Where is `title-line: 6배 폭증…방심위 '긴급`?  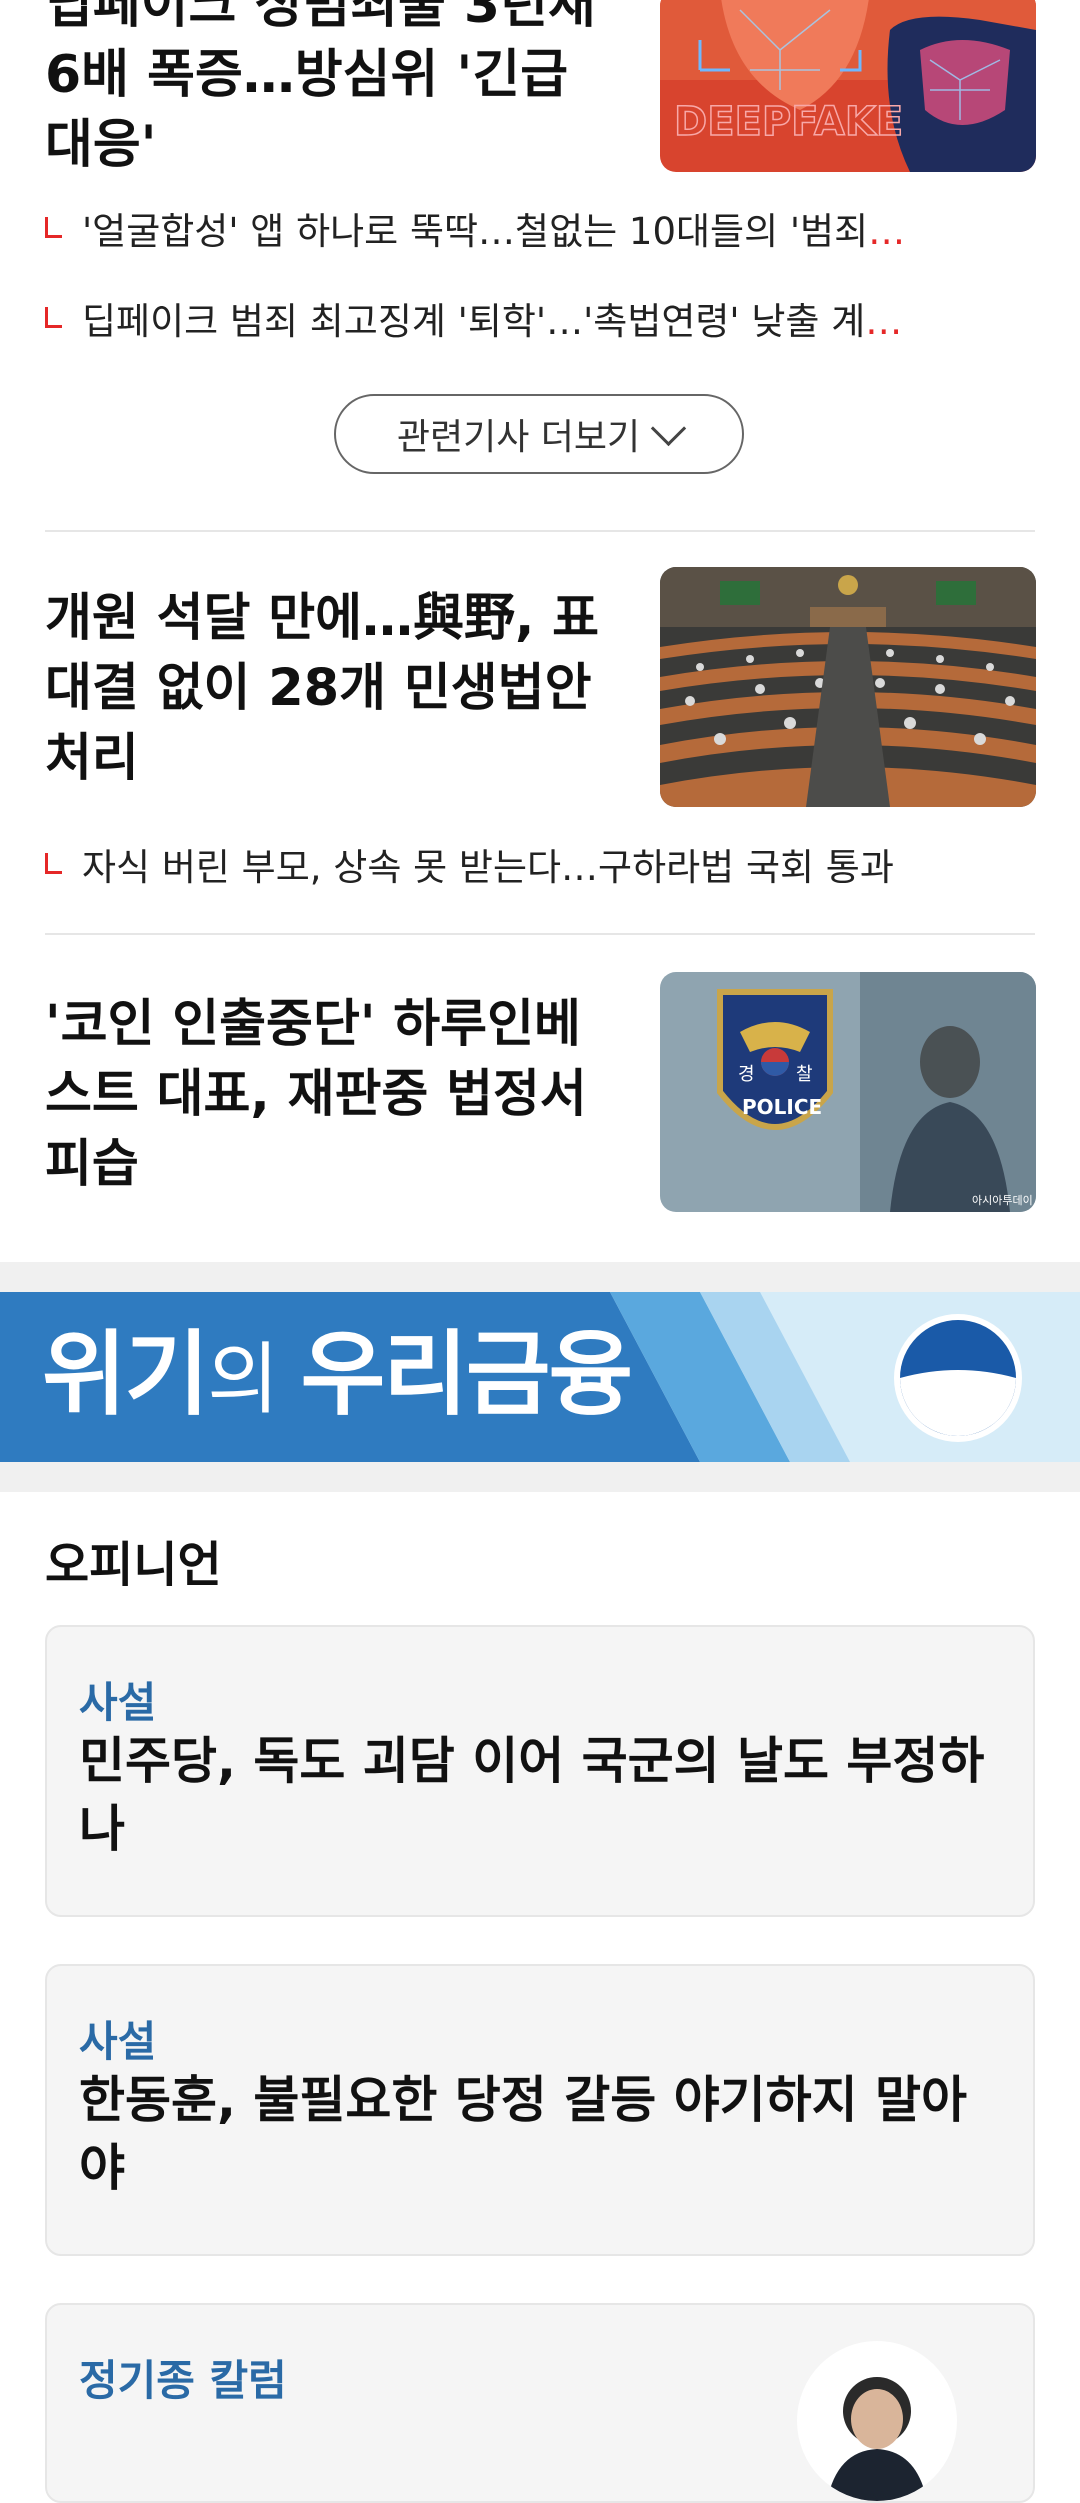
title-line: 6배 폭증…방심위 '긴급 is located at coordinates (307, 75).